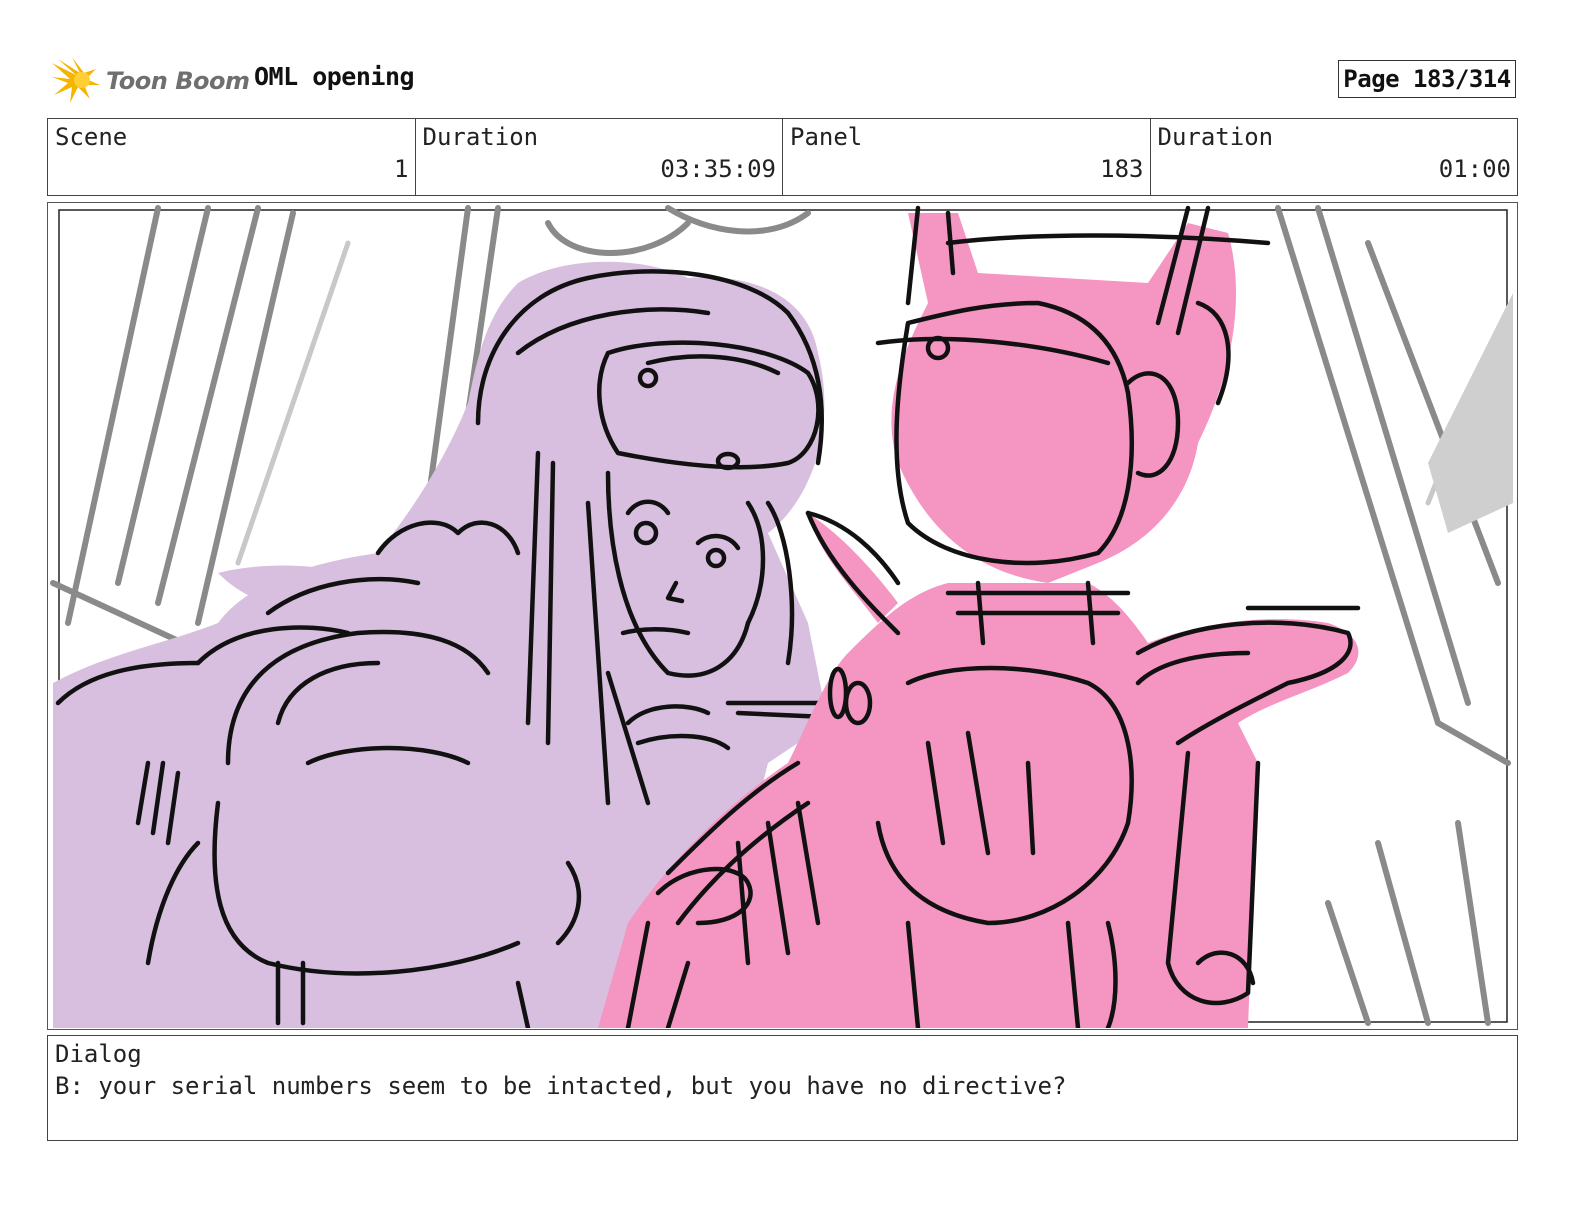  I want to click on scene-cell: Scene 1, so click(232, 157).